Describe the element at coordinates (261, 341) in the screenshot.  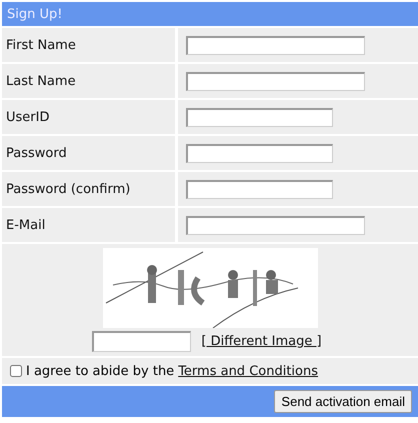
I see `different-image-link: [ Different Image ]` at that location.